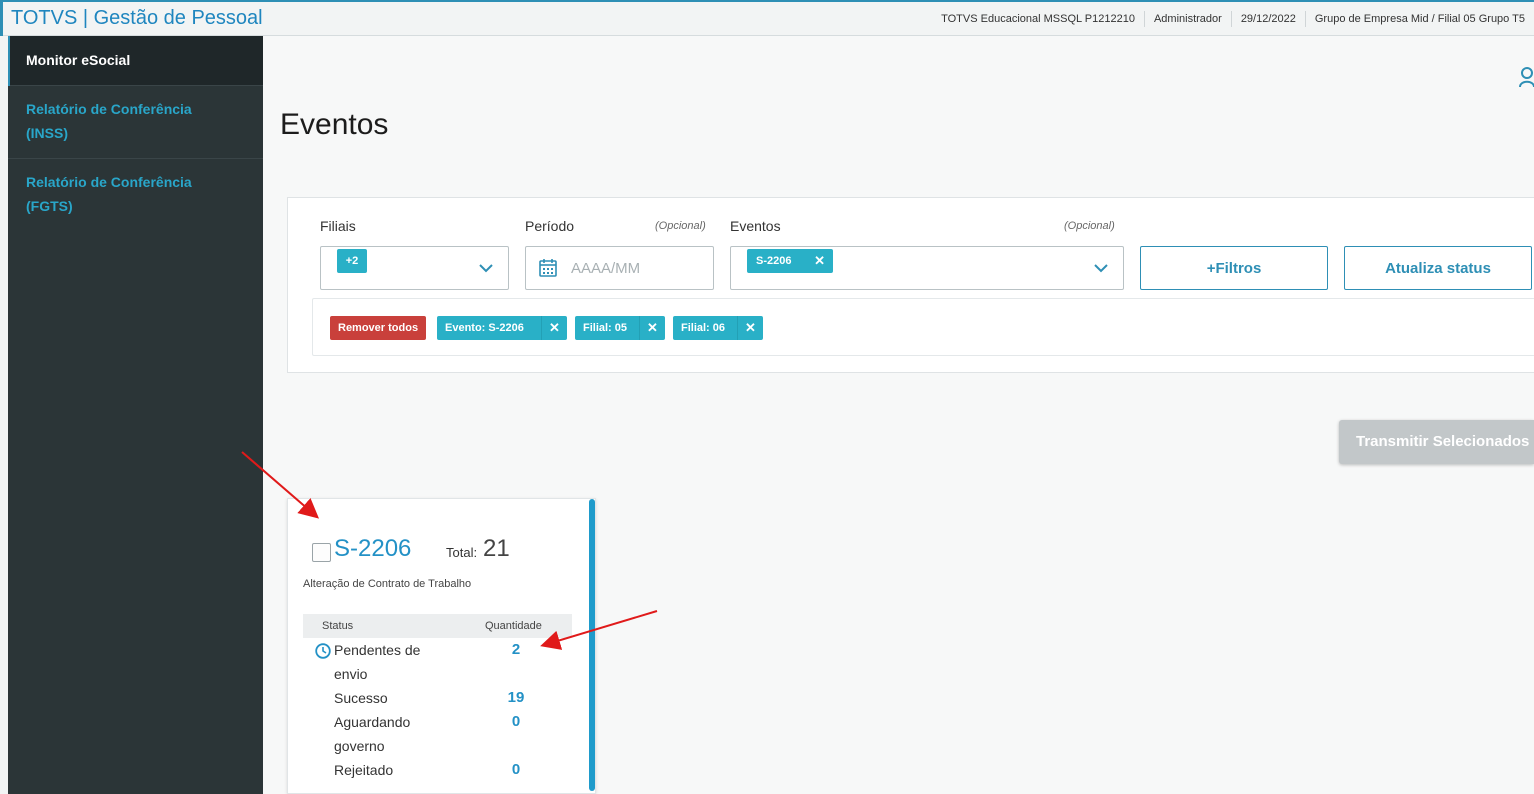 This screenshot has width=1534, height=794. Describe the element at coordinates (484, 328) in the screenshot. I see `filter-tag-label: Evento: S-2206` at that location.